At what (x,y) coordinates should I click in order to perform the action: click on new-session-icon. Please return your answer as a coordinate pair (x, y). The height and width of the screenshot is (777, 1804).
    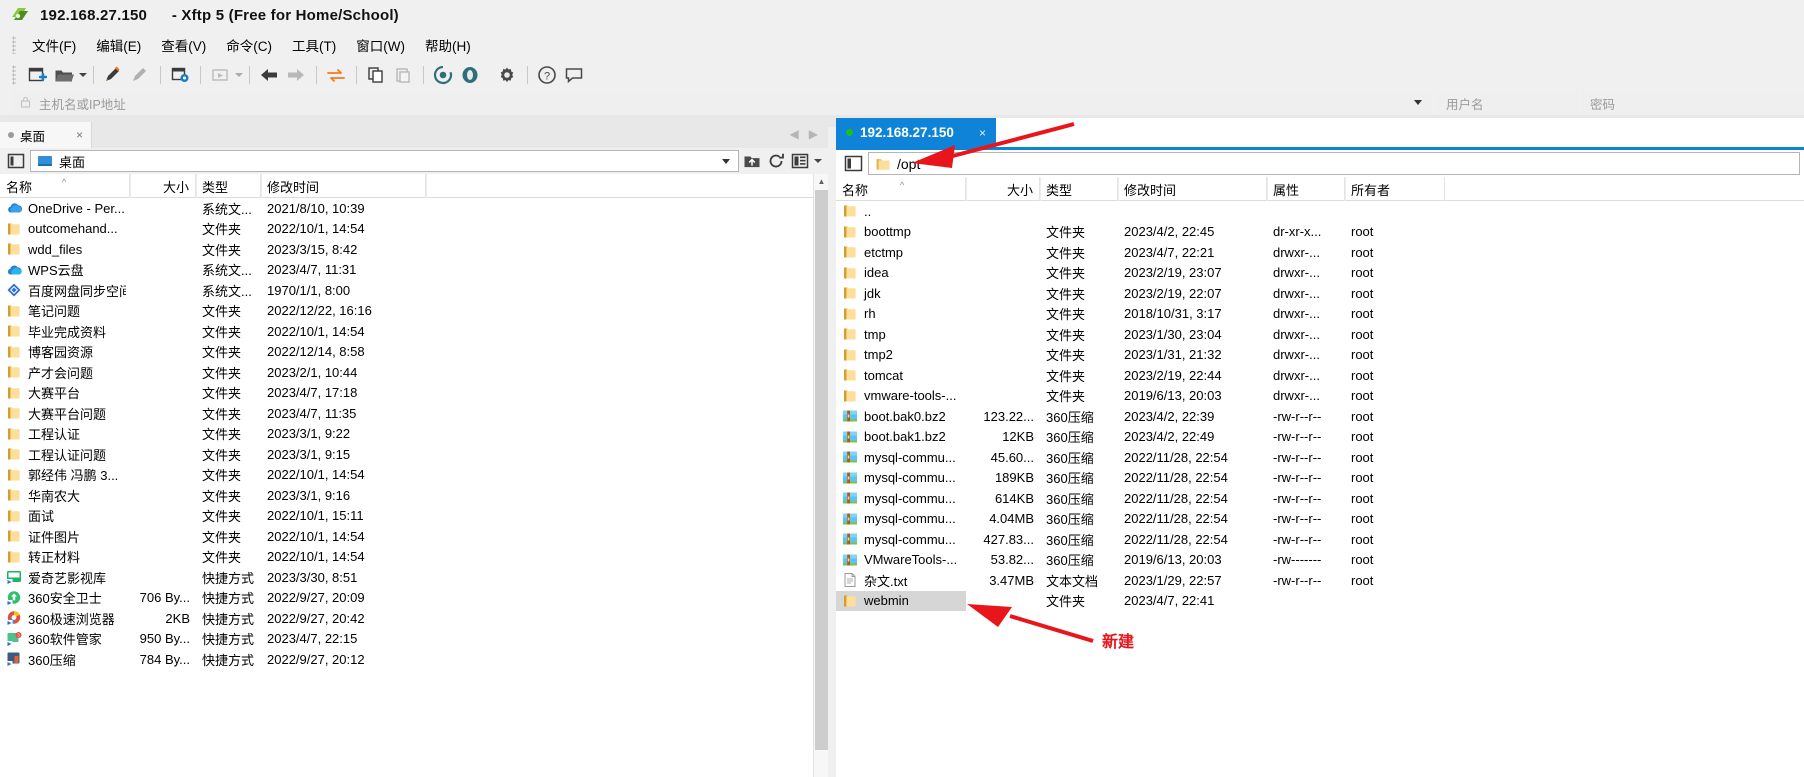
    Looking at the image, I should click on (37, 75).